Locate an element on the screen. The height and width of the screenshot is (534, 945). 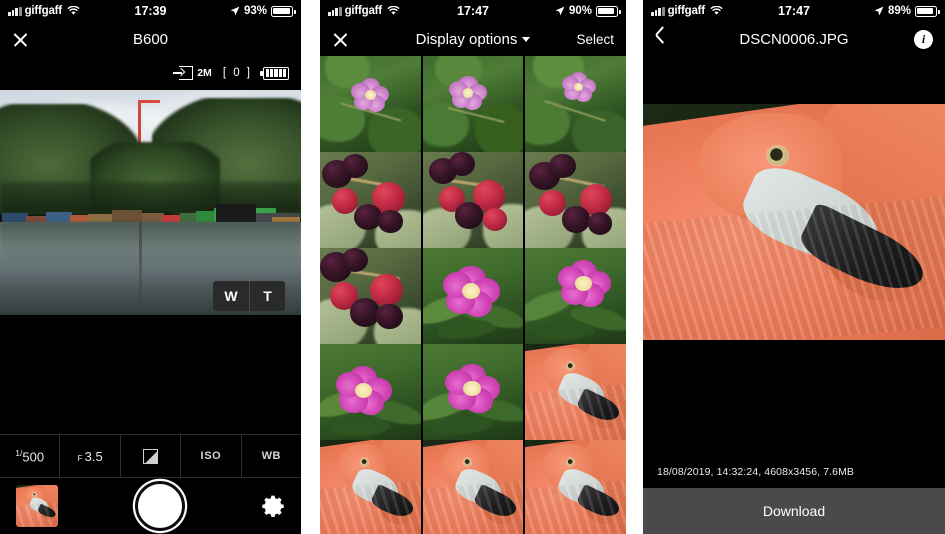
status-bar-camera: giffgaff 17:39 93% is located at coordinates (150, 11).